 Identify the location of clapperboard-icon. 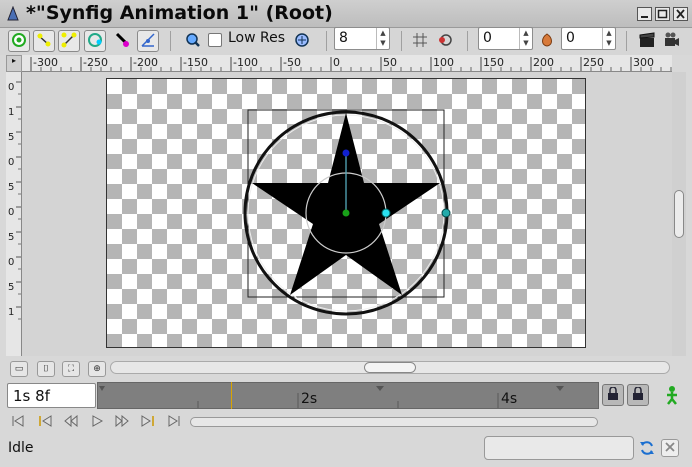
(647, 41).